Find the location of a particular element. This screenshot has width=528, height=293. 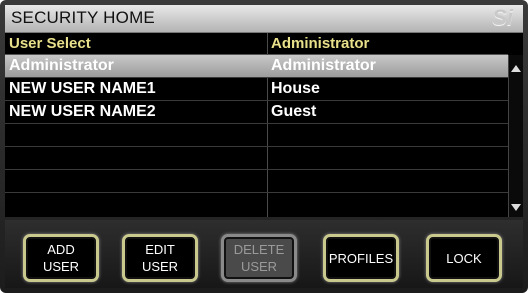

add-user-label-line1: ADD is located at coordinates (61, 249).